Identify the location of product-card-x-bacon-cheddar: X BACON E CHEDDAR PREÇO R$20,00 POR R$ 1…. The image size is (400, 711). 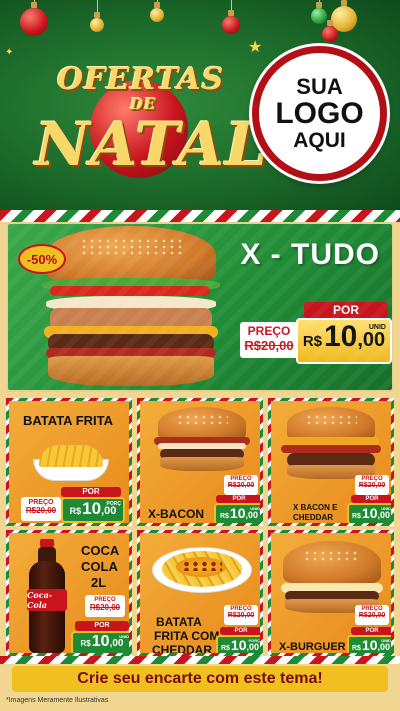
(331, 462).